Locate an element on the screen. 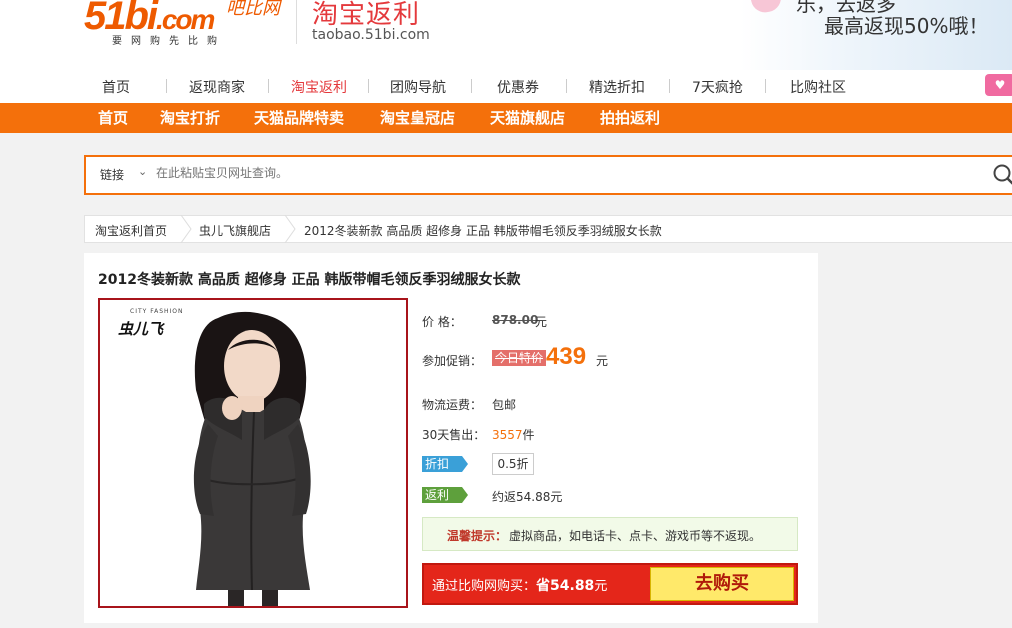  search-input is located at coordinates (506, 173).